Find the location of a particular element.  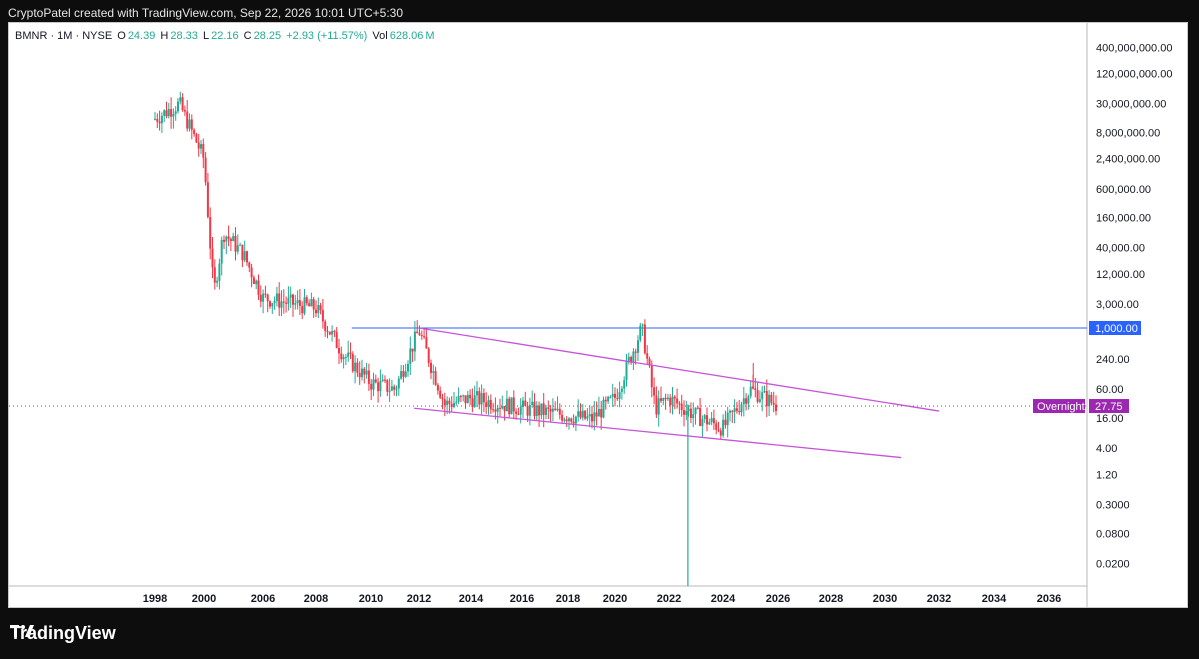

x-tick-label: 2008 is located at coordinates (316, 599).